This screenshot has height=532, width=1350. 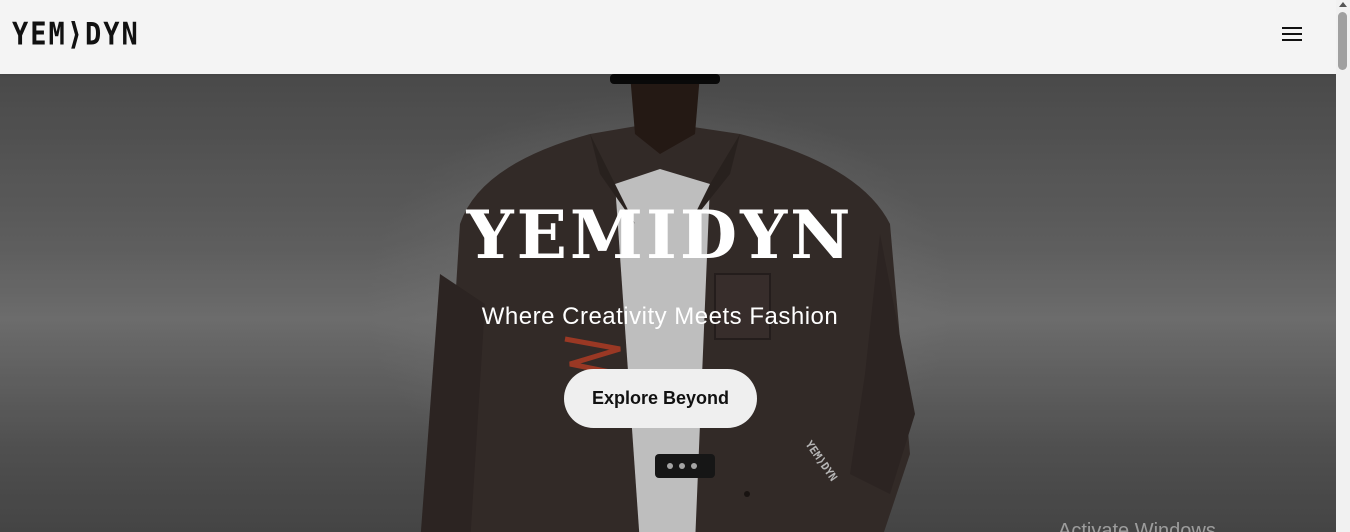 What do you see at coordinates (660, 398) in the screenshot?
I see `explore-beyond-button: Explore Beyond` at bounding box center [660, 398].